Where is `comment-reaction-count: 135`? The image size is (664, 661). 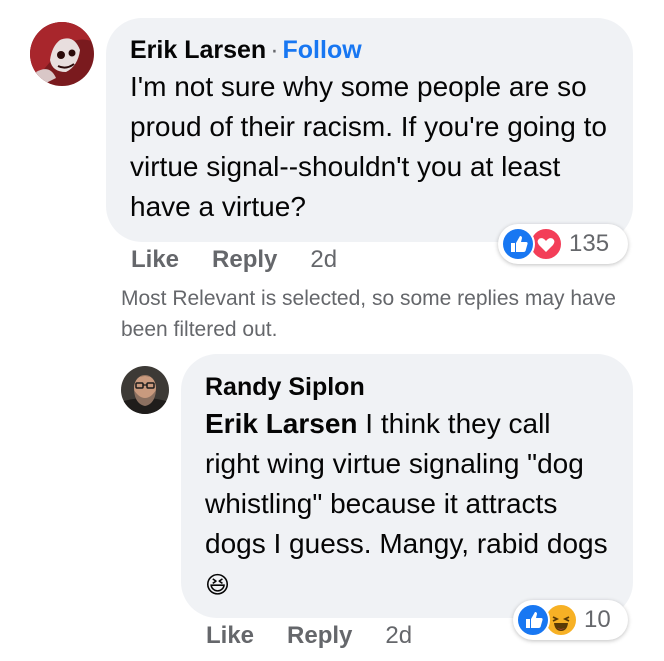 comment-reaction-count: 135 is located at coordinates (589, 243).